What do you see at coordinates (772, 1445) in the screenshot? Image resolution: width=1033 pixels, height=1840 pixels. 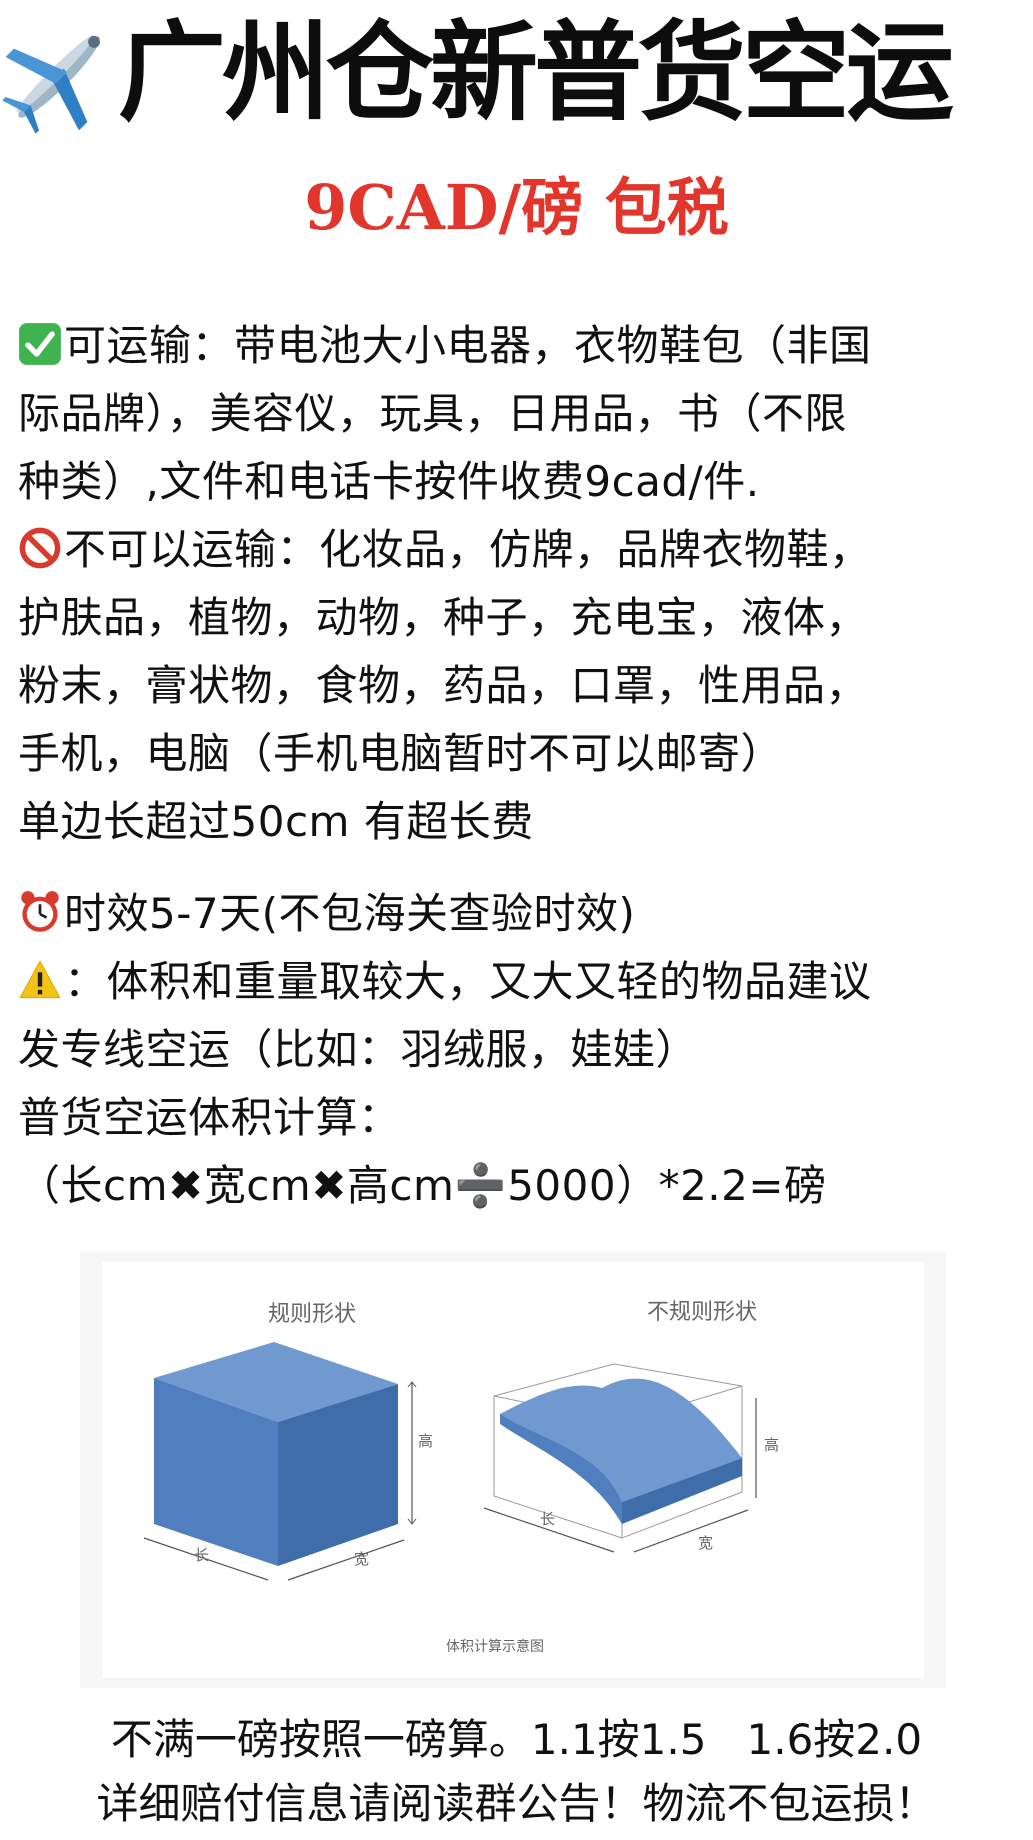 I see `irregular-height-label: 高` at bounding box center [772, 1445].